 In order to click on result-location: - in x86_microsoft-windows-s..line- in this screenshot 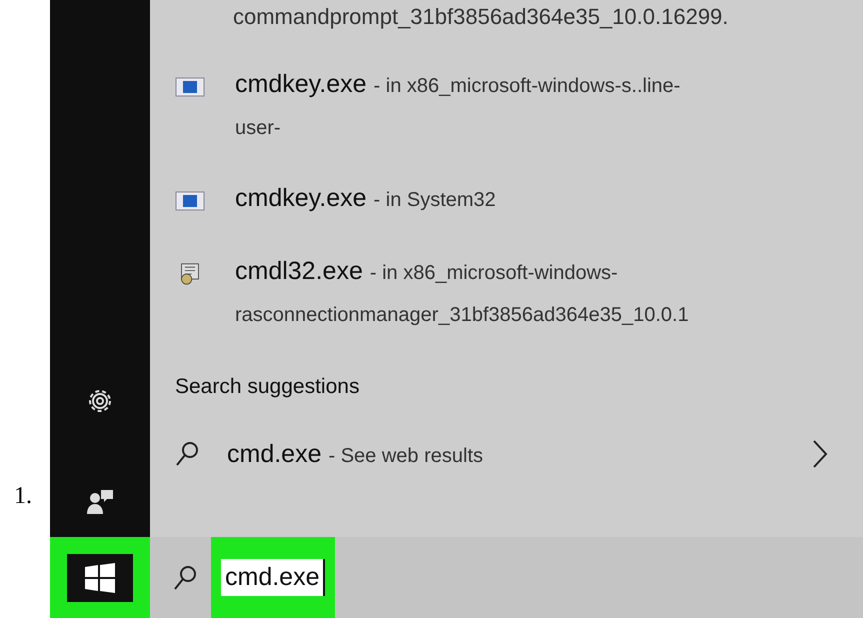, I will do `click(527, 86)`.